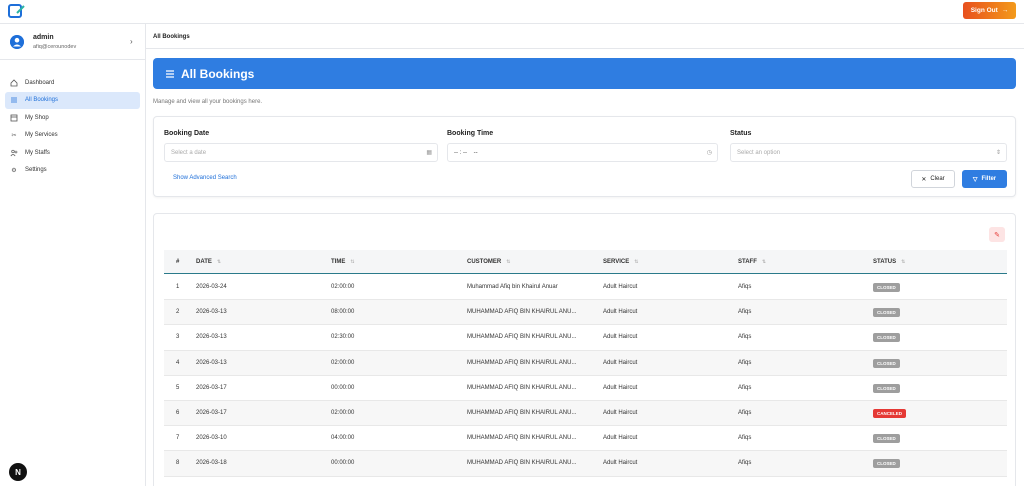 The height and width of the screenshot is (486, 1024). I want to click on col-header-staff: STAFF ⇅, so click(752, 262).